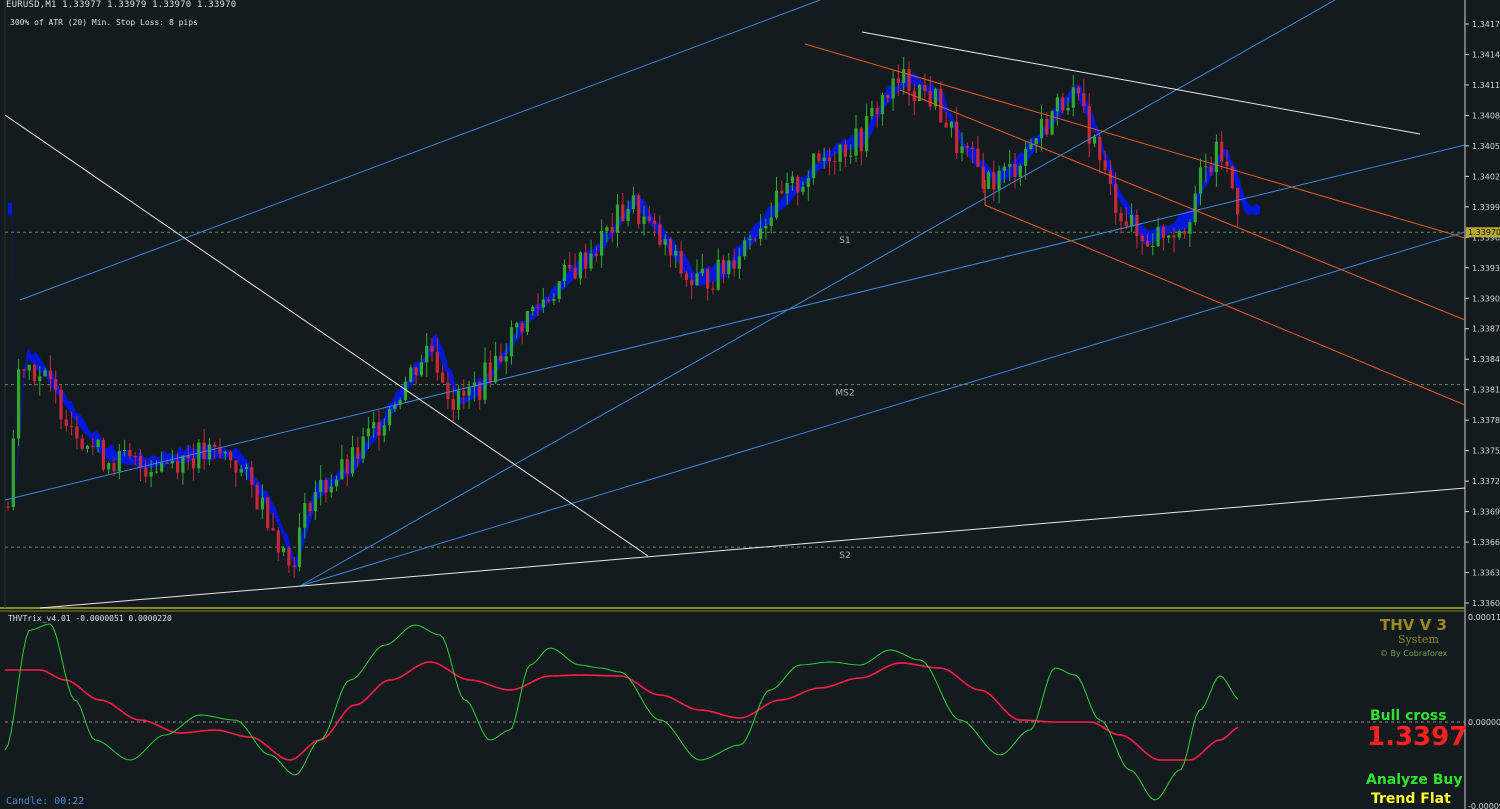 This screenshot has height=809, width=1500. Describe the element at coordinates (104, 22) in the screenshot. I see `atr-info: 300% of ATR (20) Min. Stop Loss: 8 pips` at that location.